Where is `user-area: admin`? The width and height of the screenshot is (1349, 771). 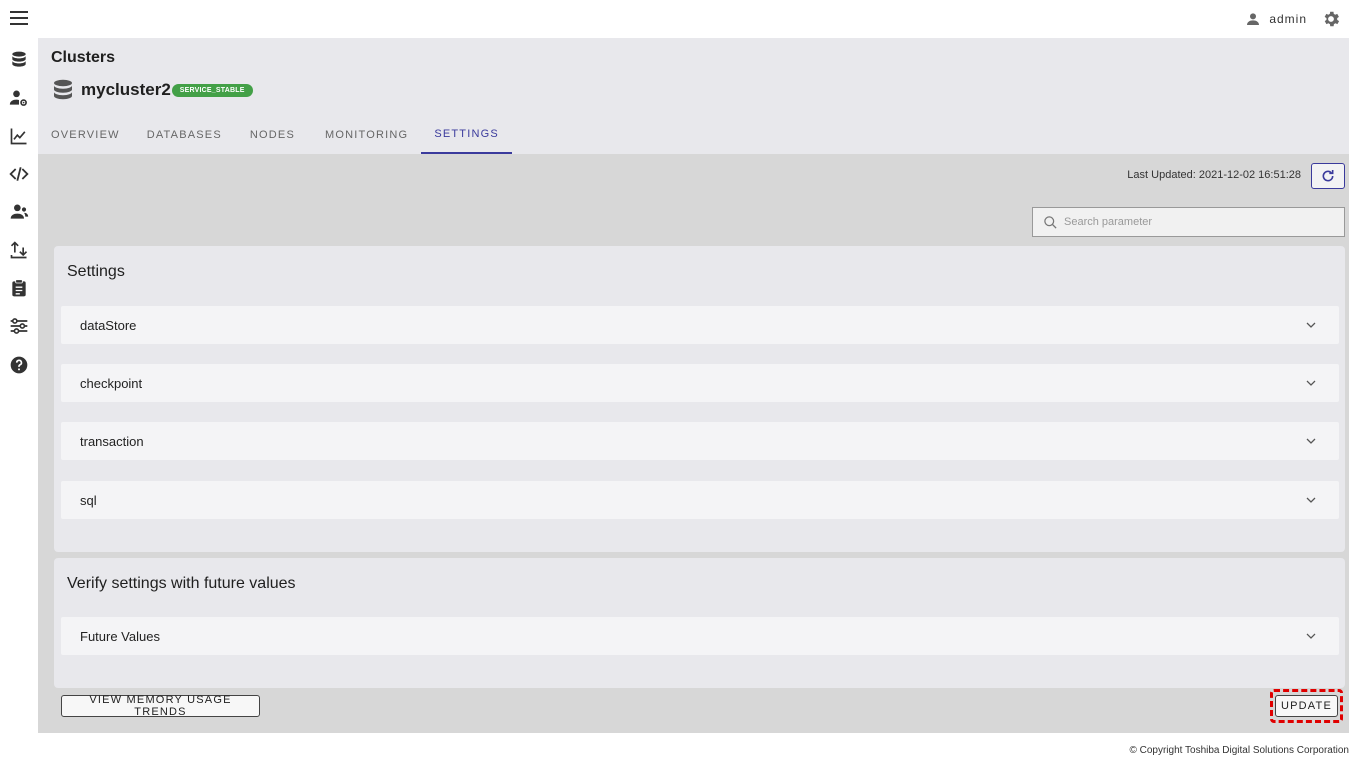
user-area: admin is located at coordinates (1293, 19).